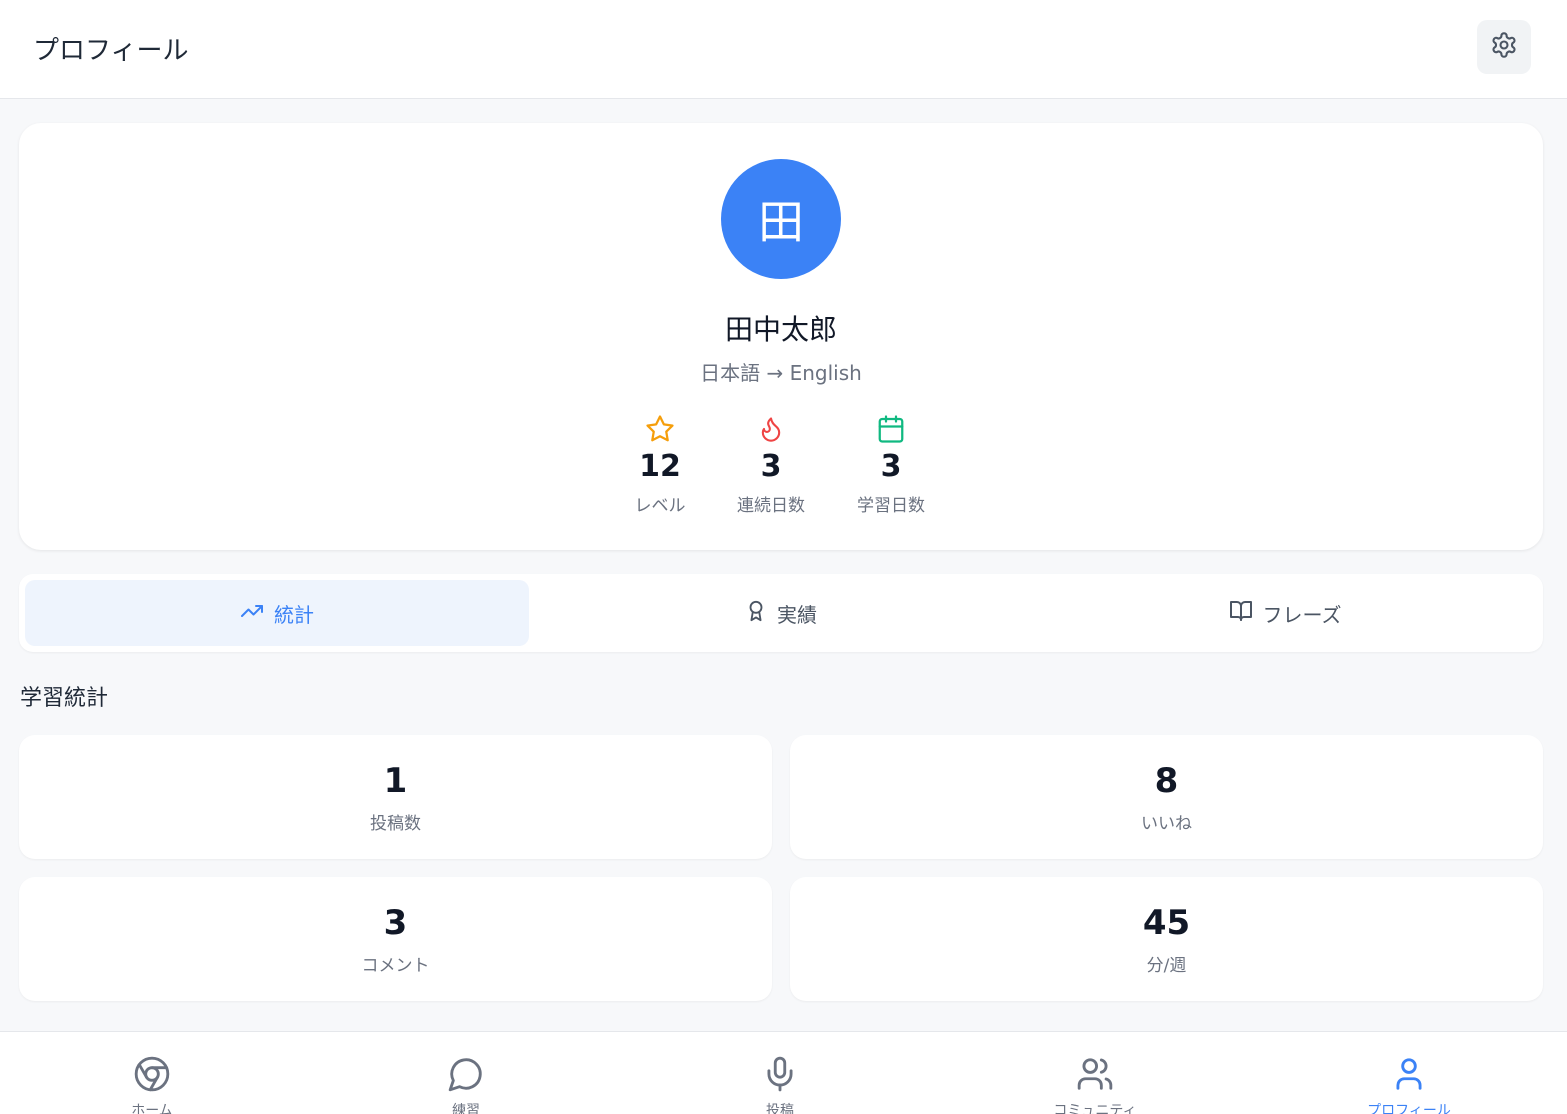 This screenshot has height=1114, width=1567. Describe the element at coordinates (152, 1108) in the screenshot. I see `nav-home-label: ホーム` at that location.